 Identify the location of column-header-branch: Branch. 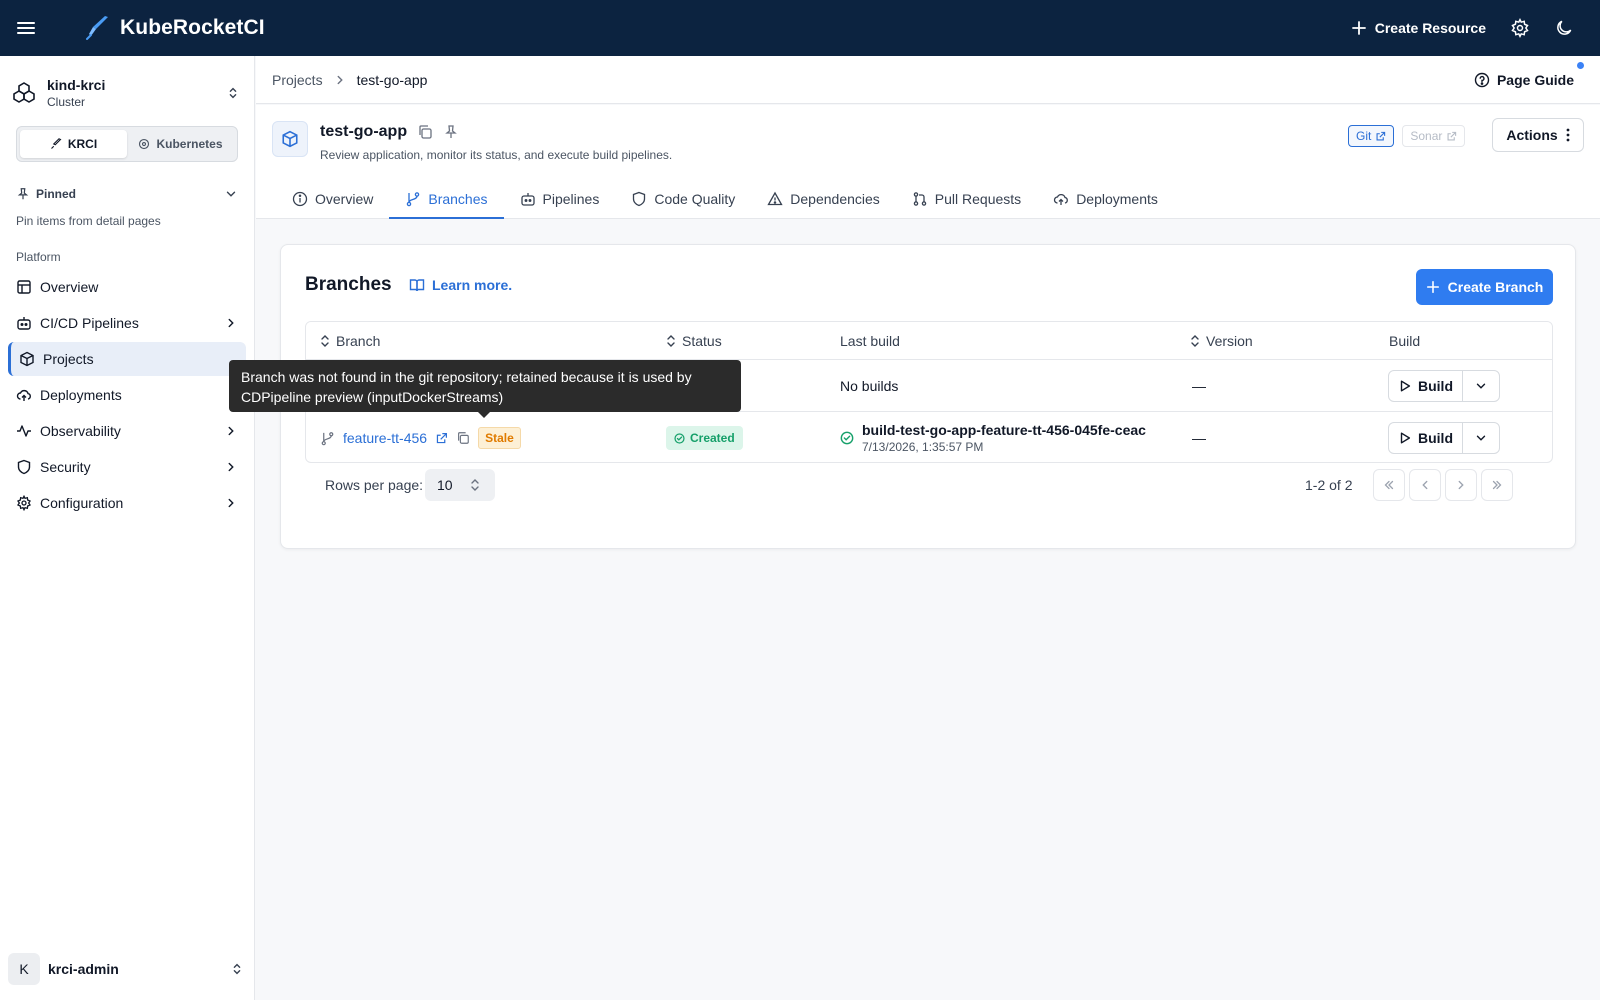
(350, 341).